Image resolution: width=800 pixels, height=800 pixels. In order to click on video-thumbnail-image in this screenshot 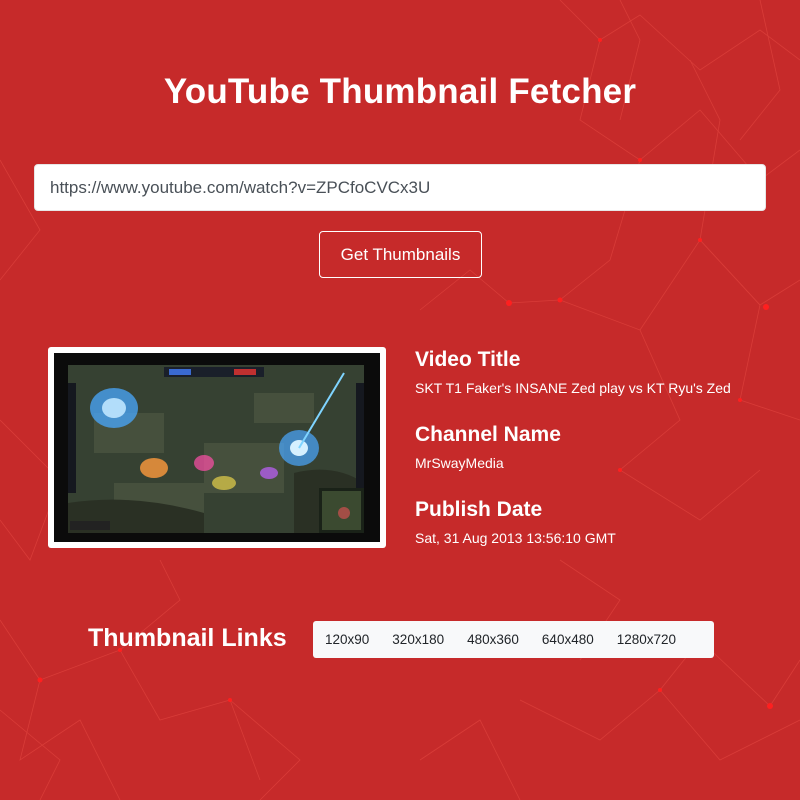, I will do `click(217, 447)`.